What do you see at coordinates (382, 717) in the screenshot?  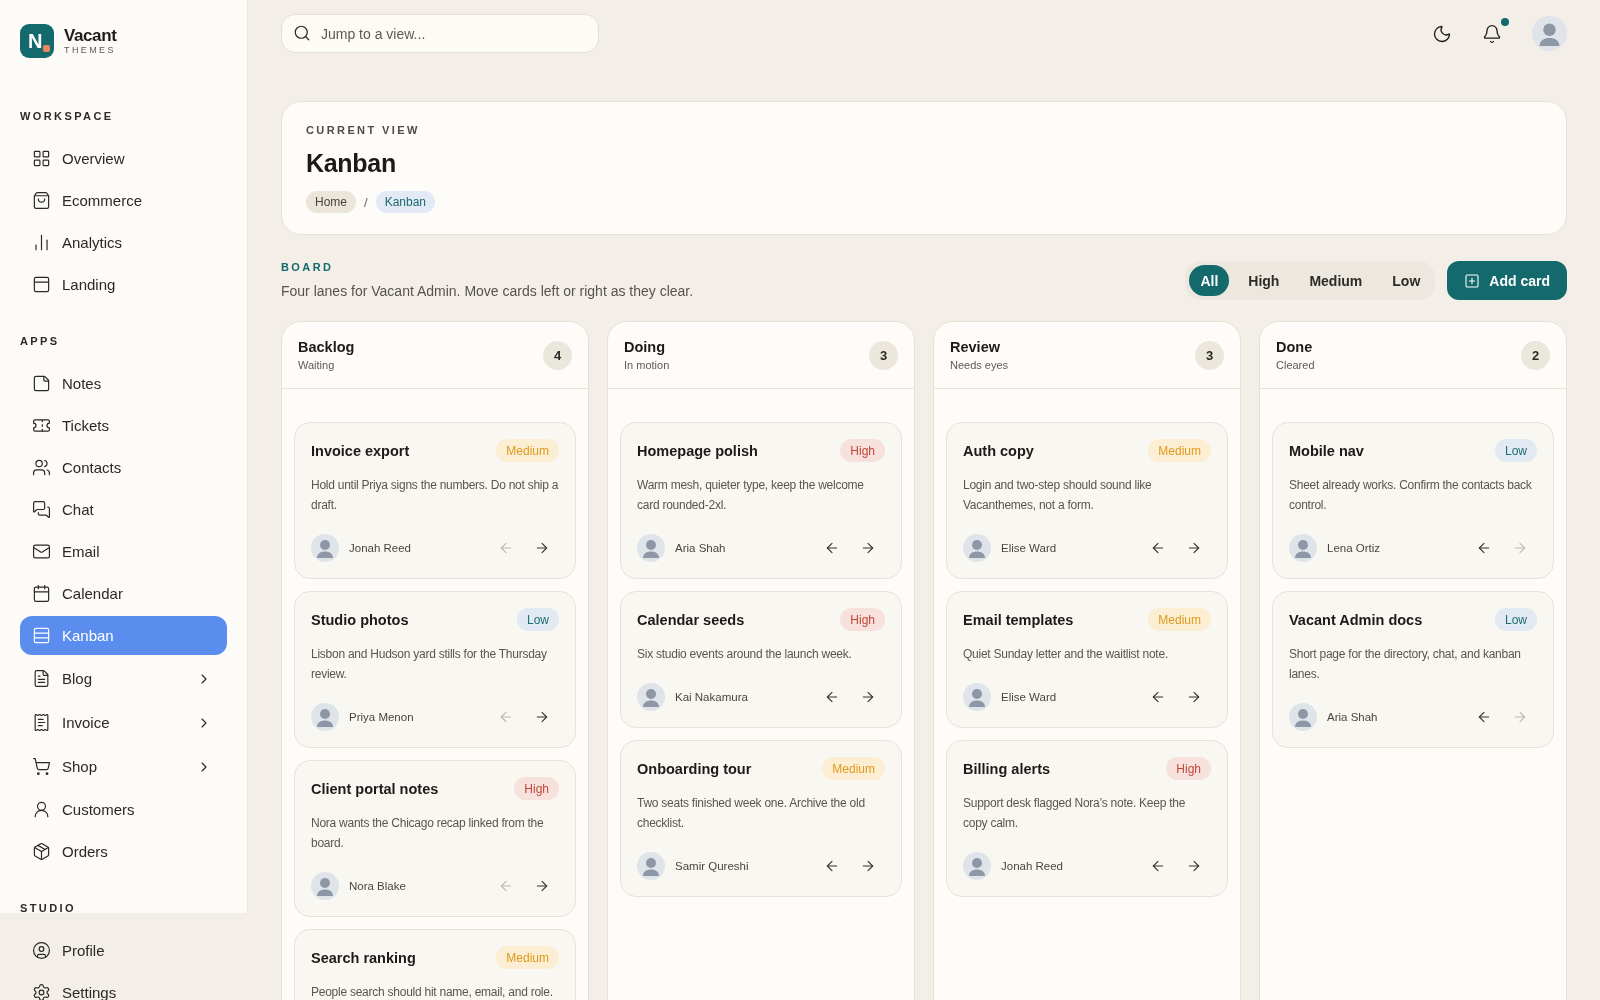 I see `assignee-name: Priya Menon` at bounding box center [382, 717].